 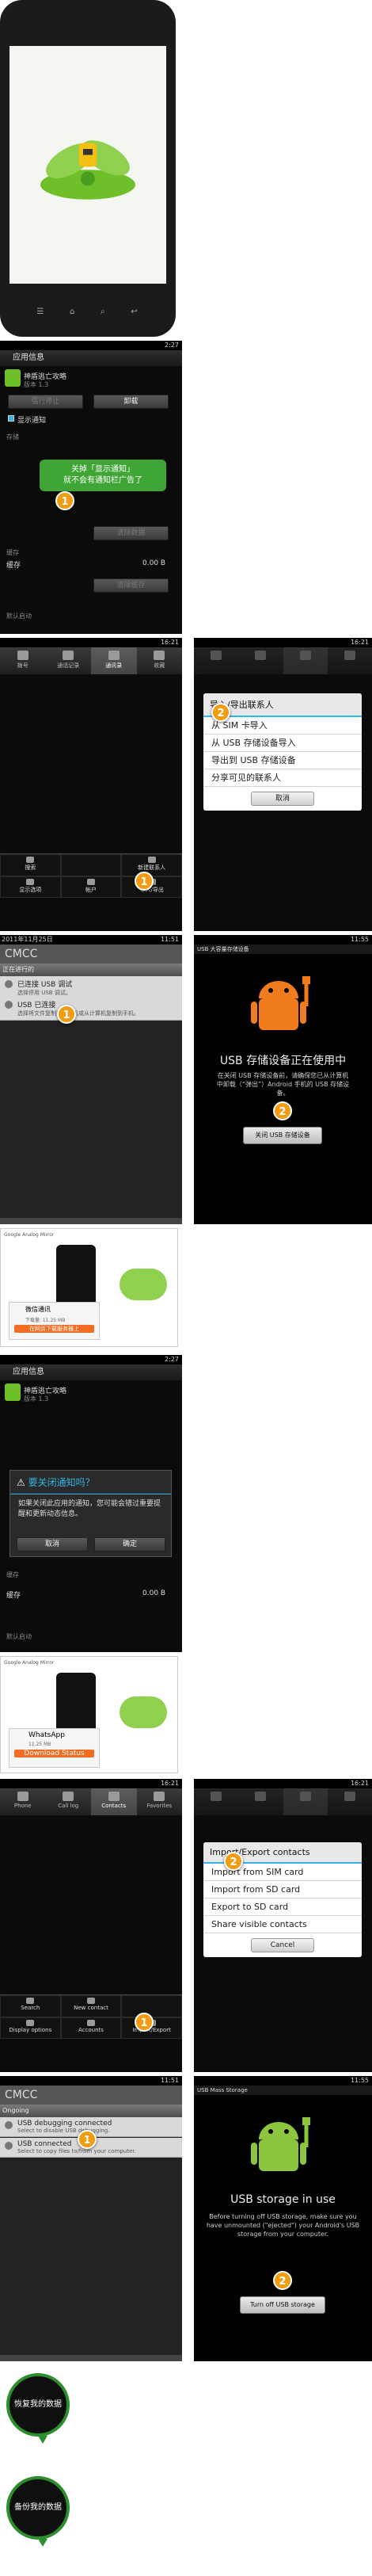 What do you see at coordinates (283, 660) in the screenshot?
I see `contacts-tabs-dimmed` at bounding box center [283, 660].